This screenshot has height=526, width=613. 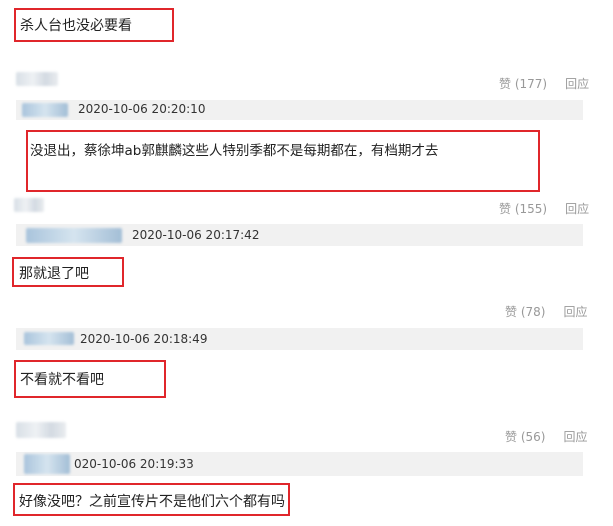 What do you see at coordinates (62, 380) in the screenshot?
I see `comment-text: 不看就不看吧` at bounding box center [62, 380].